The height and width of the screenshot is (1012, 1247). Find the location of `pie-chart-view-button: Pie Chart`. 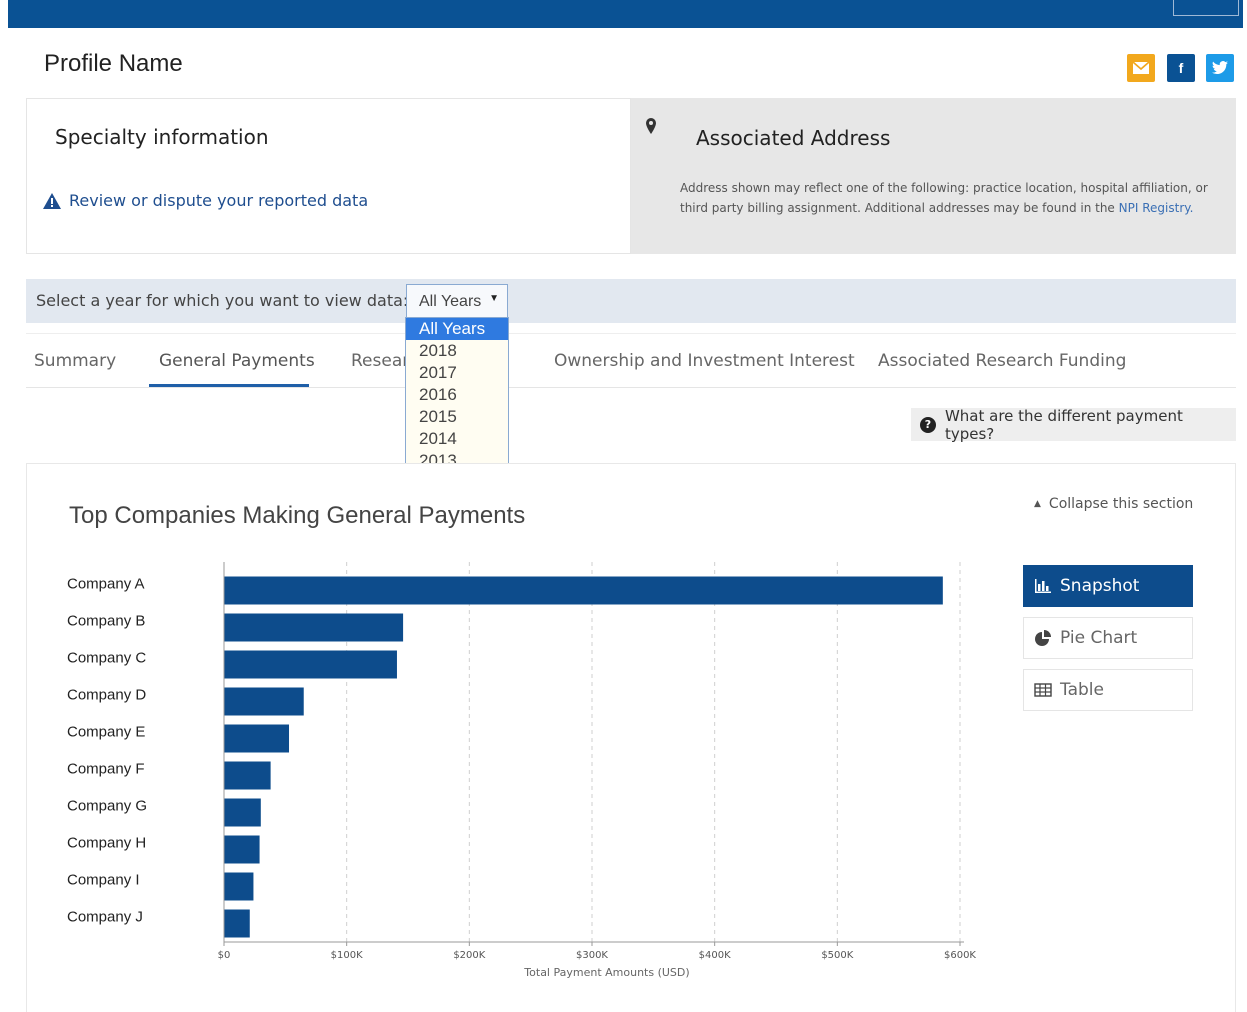

pie-chart-view-button: Pie Chart is located at coordinates (1108, 638).